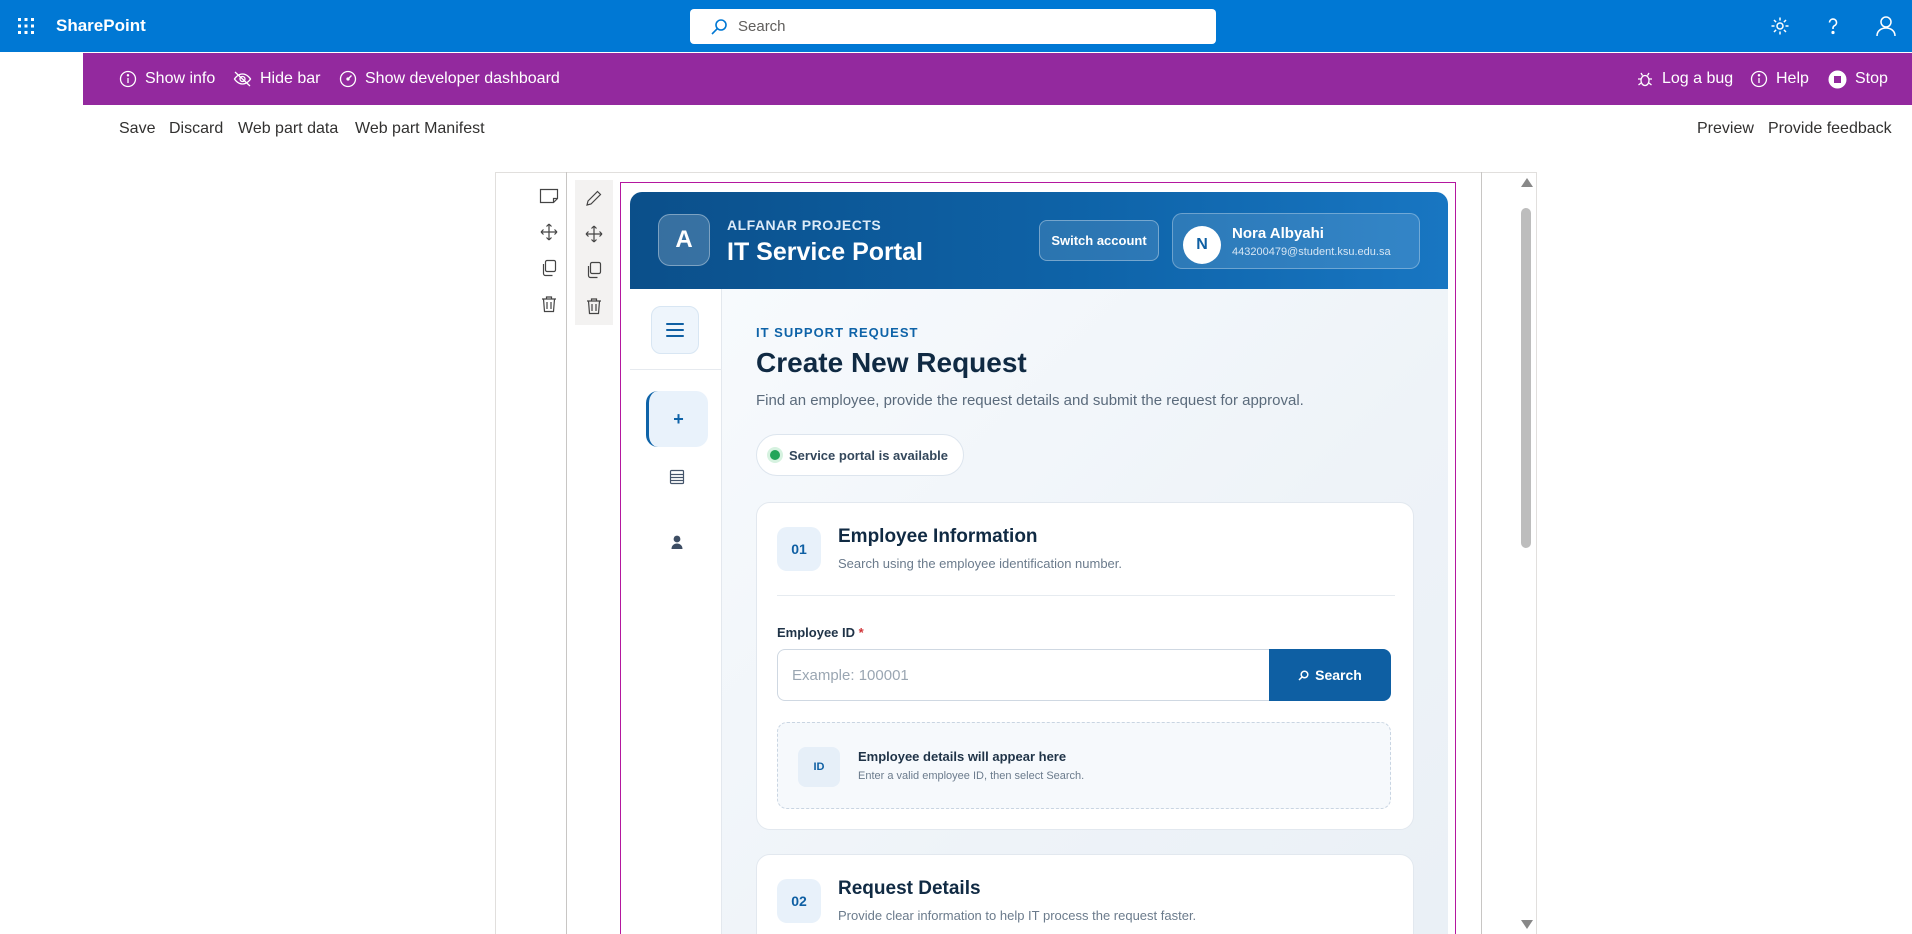  What do you see at coordinates (1698, 78) in the screenshot?
I see `log-bug-label: Log a bug` at bounding box center [1698, 78].